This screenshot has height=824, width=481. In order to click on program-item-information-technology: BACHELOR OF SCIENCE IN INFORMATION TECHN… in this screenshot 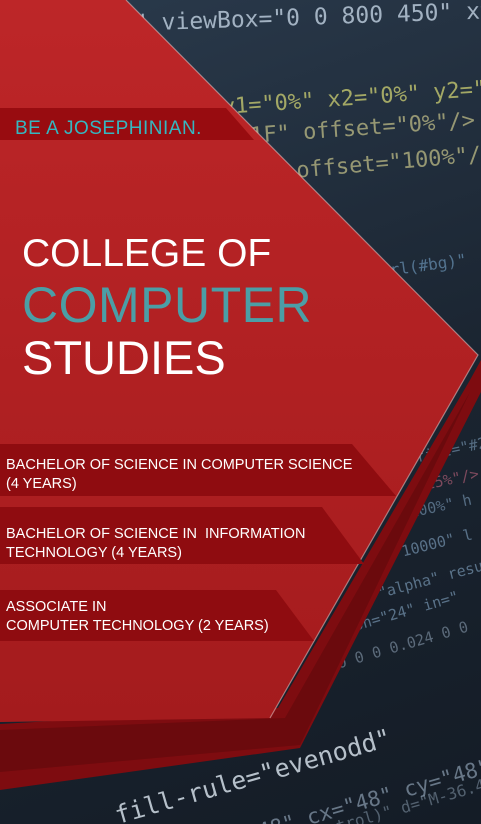, I will do `click(155, 544)`.